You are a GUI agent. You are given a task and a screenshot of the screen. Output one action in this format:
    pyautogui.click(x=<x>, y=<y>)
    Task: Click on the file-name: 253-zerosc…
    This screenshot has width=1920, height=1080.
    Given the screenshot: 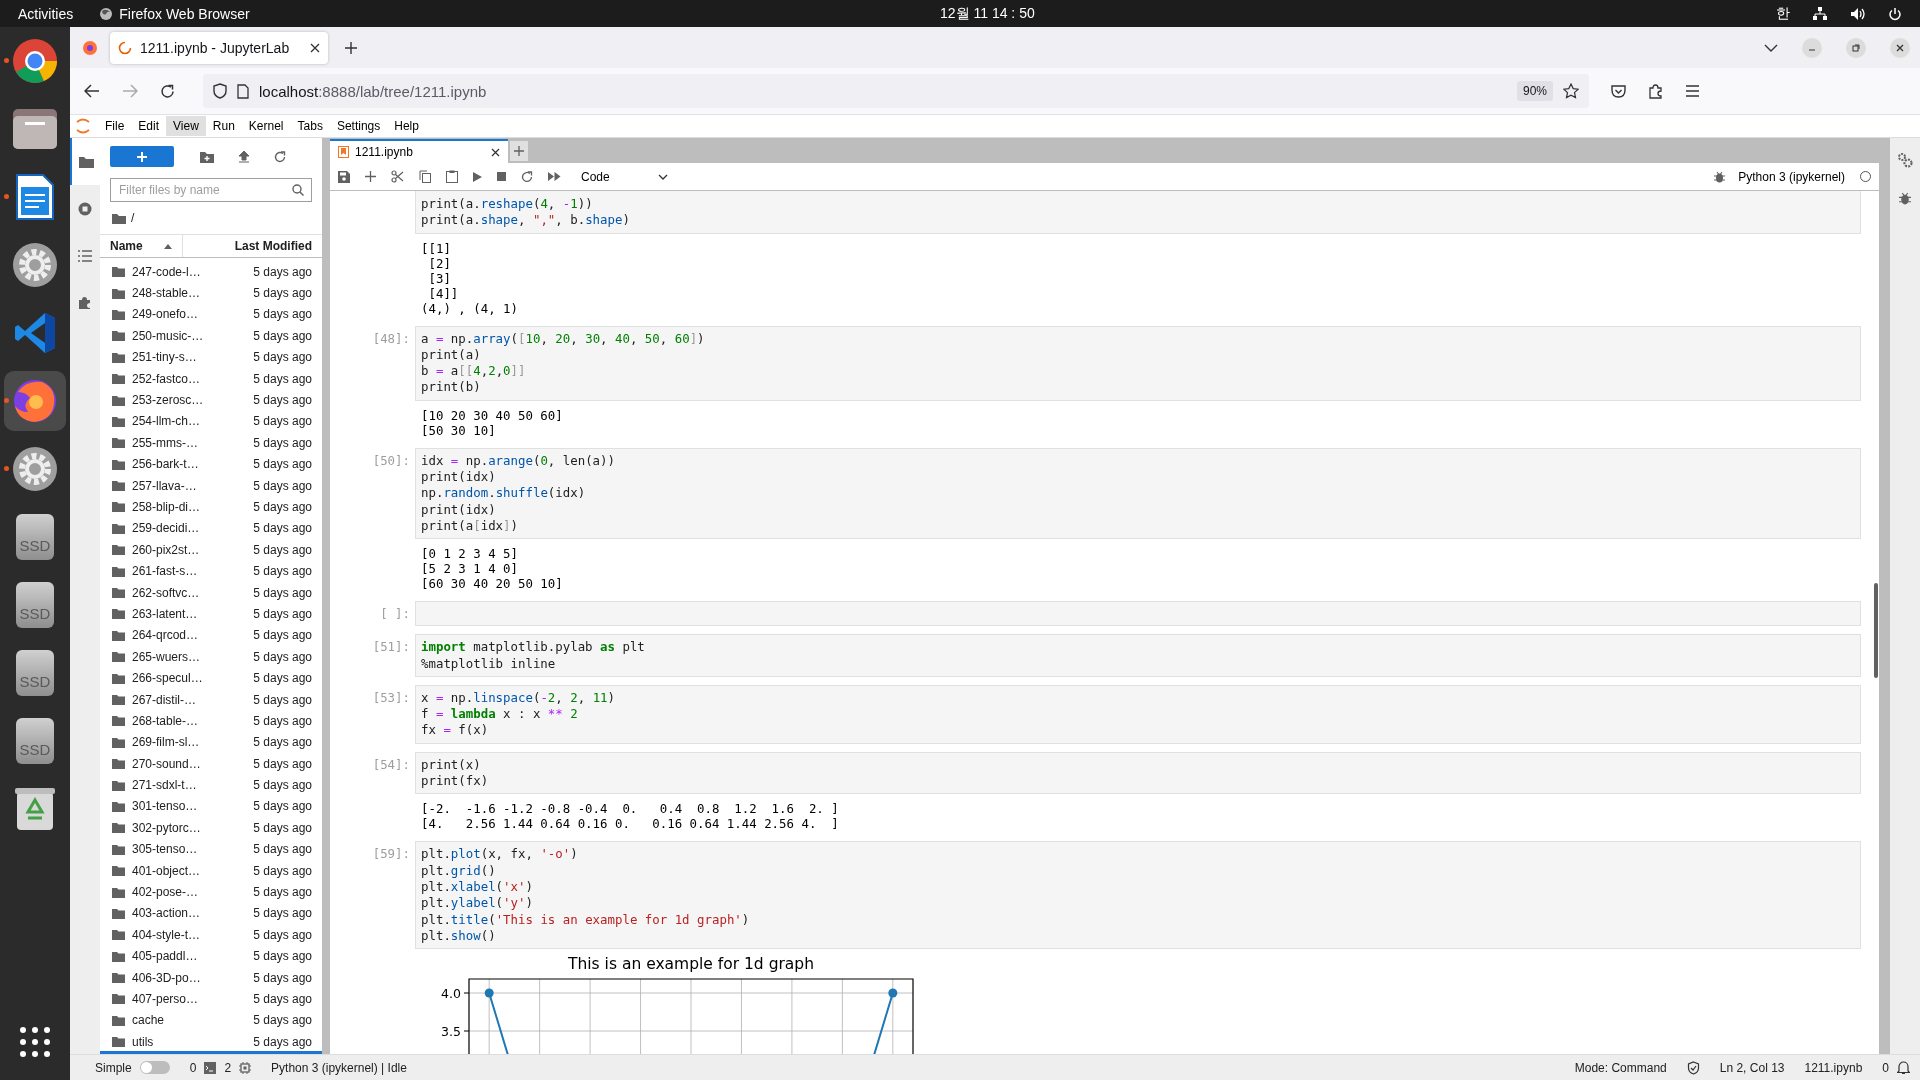 What is the action you would take?
    pyautogui.click(x=189, y=400)
    